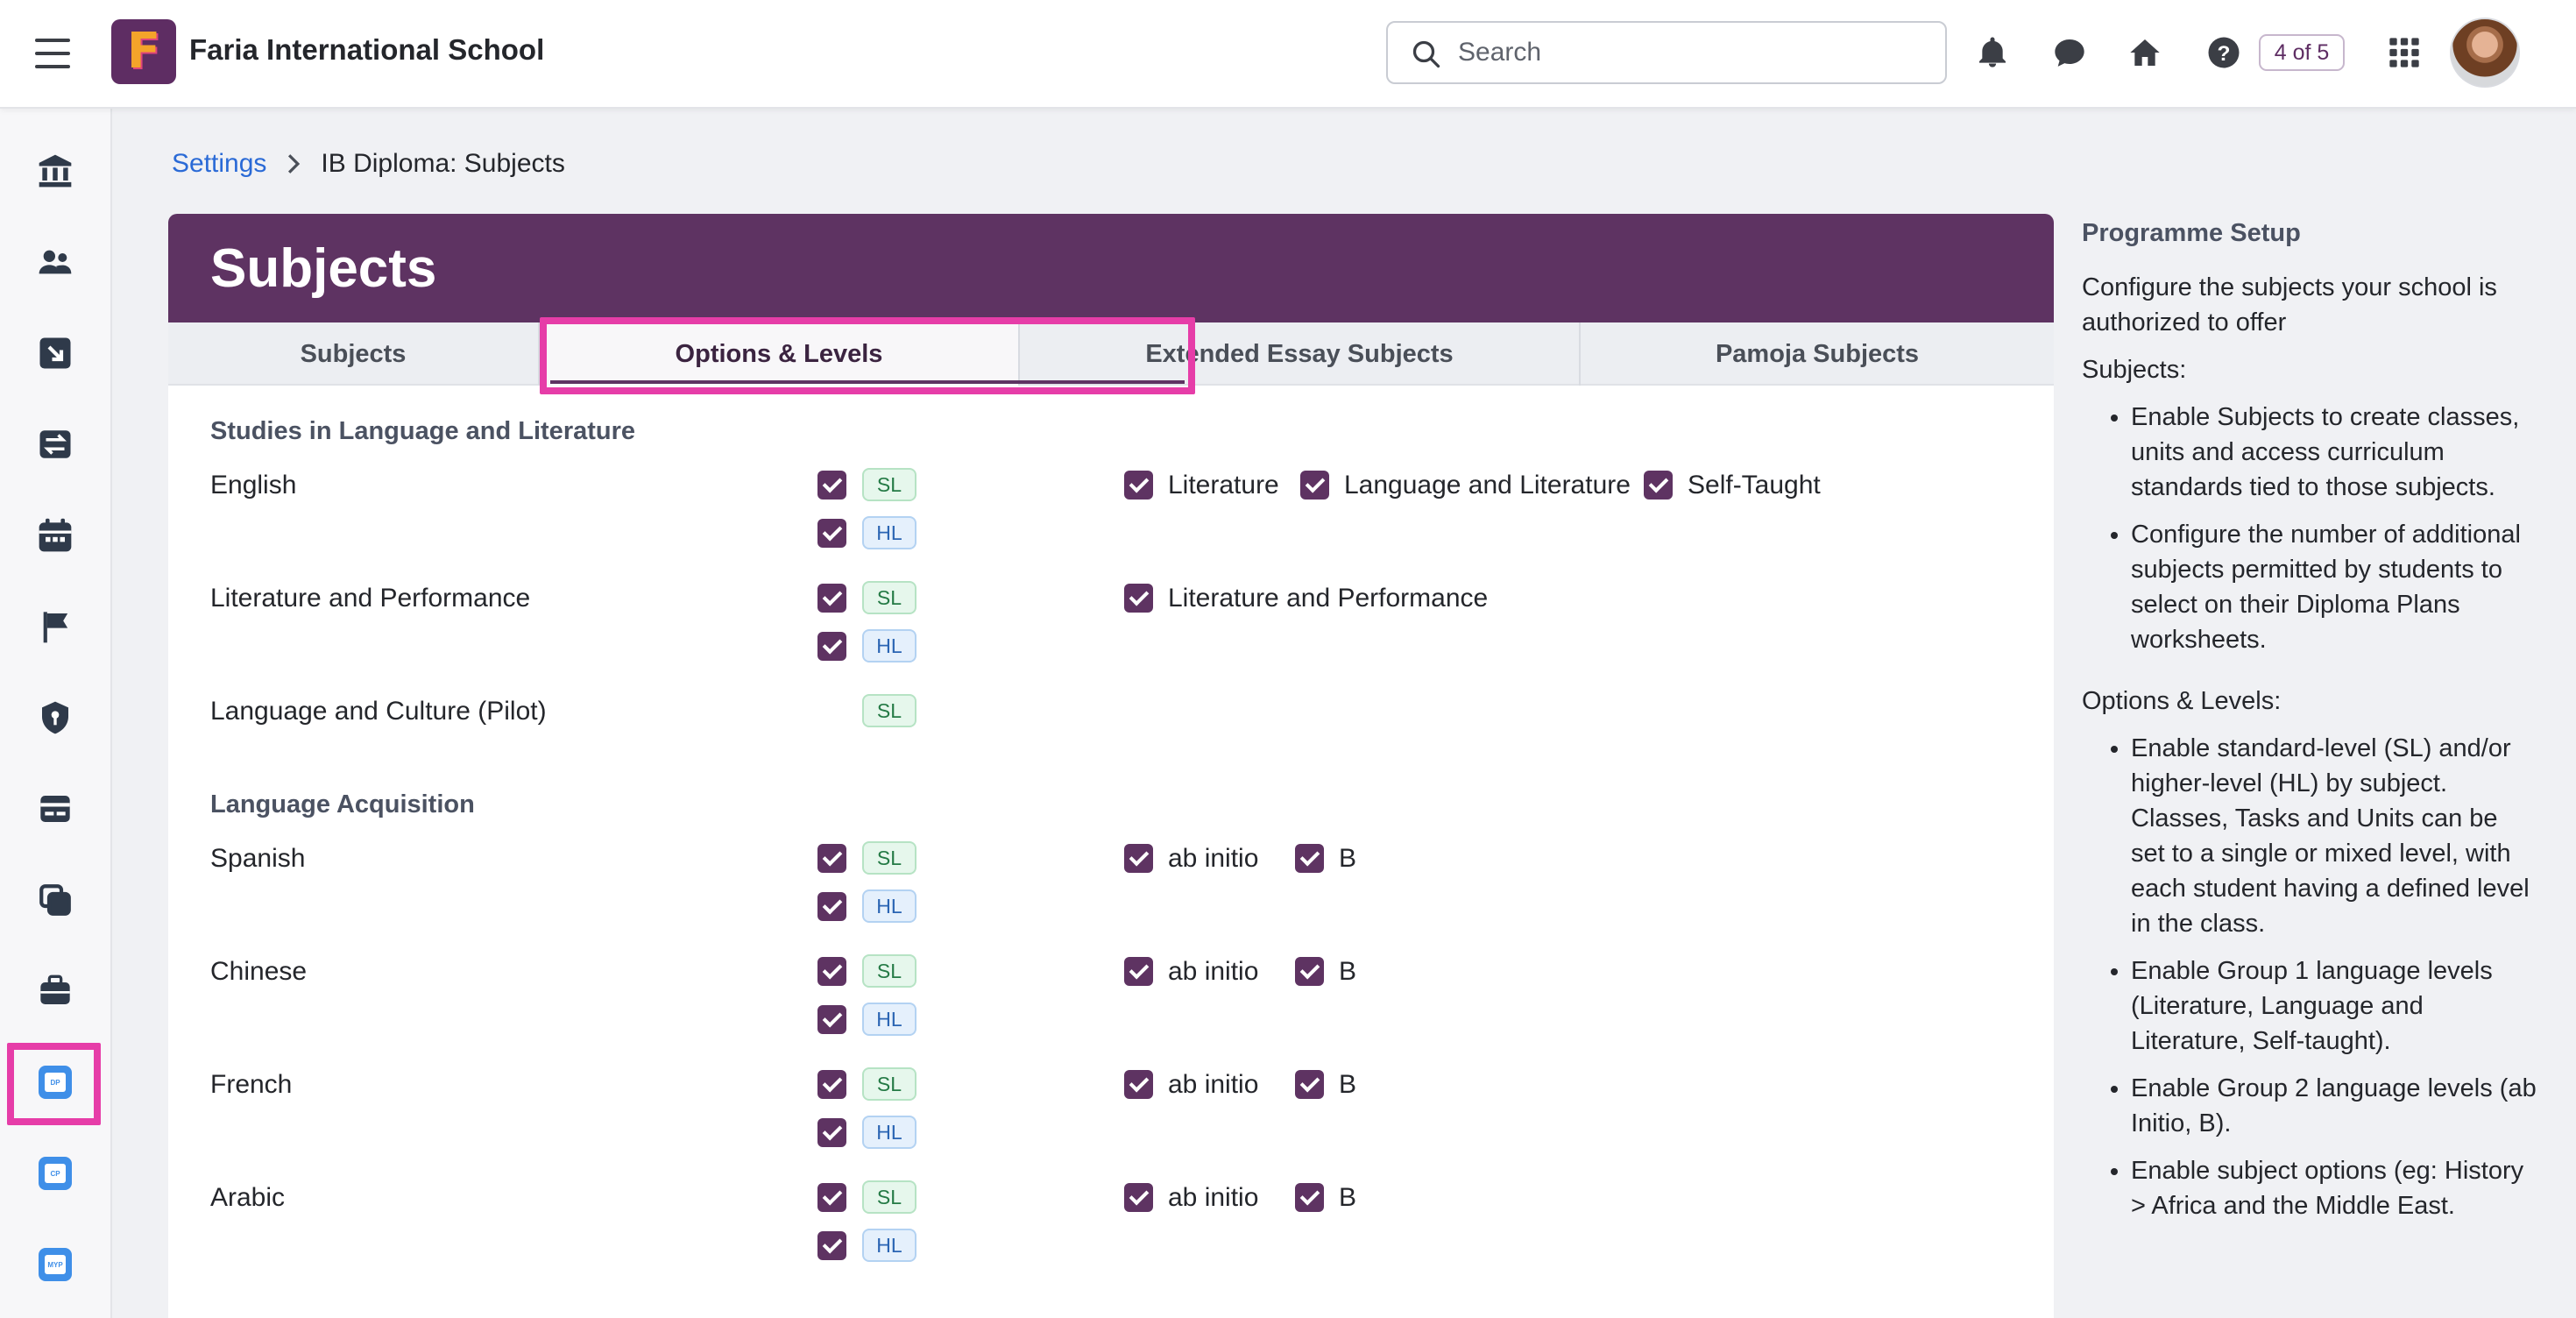 This screenshot has width=2576, height=1318. Describe the element at coordinates (2404, 53) in the screenshot. I see `apps-grid-icon` at that location.